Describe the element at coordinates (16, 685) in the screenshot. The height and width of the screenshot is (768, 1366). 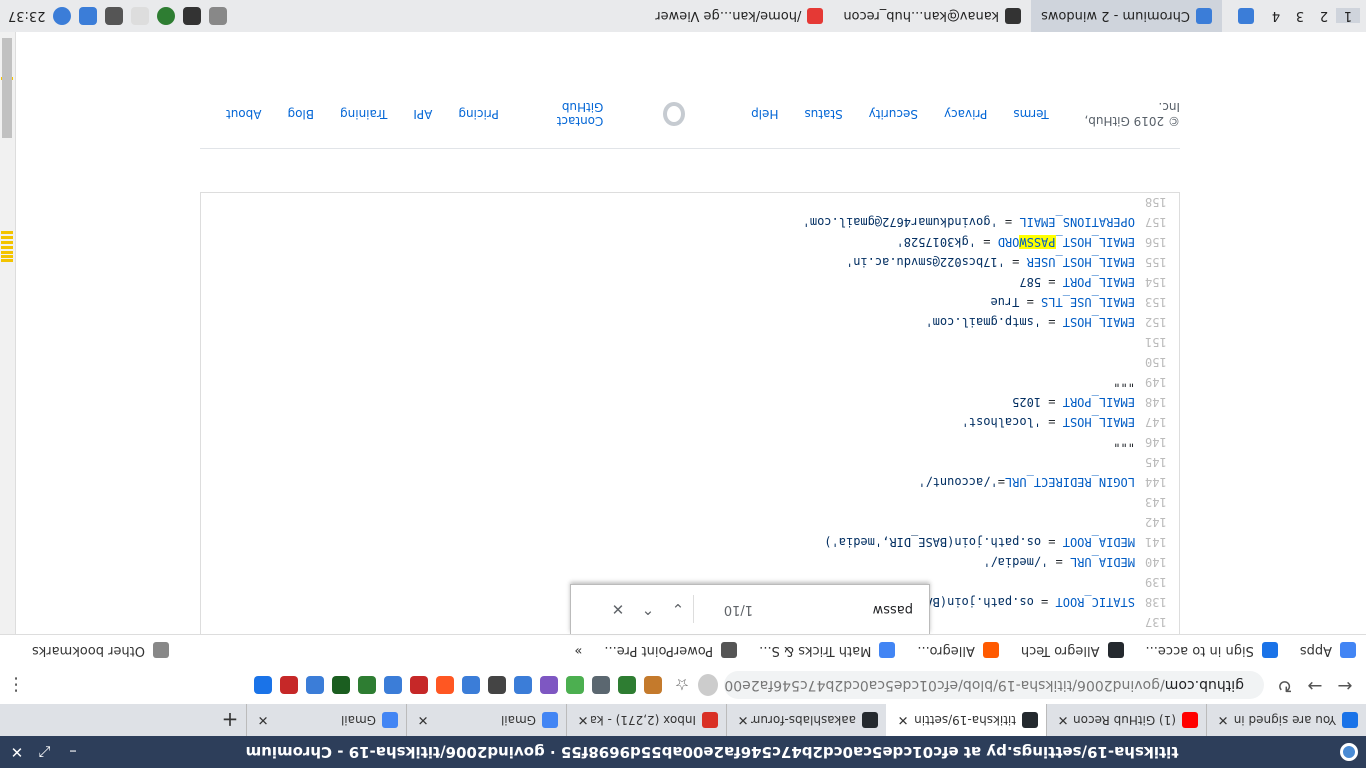
I see `browser-menu-button: ⋮` at that location.